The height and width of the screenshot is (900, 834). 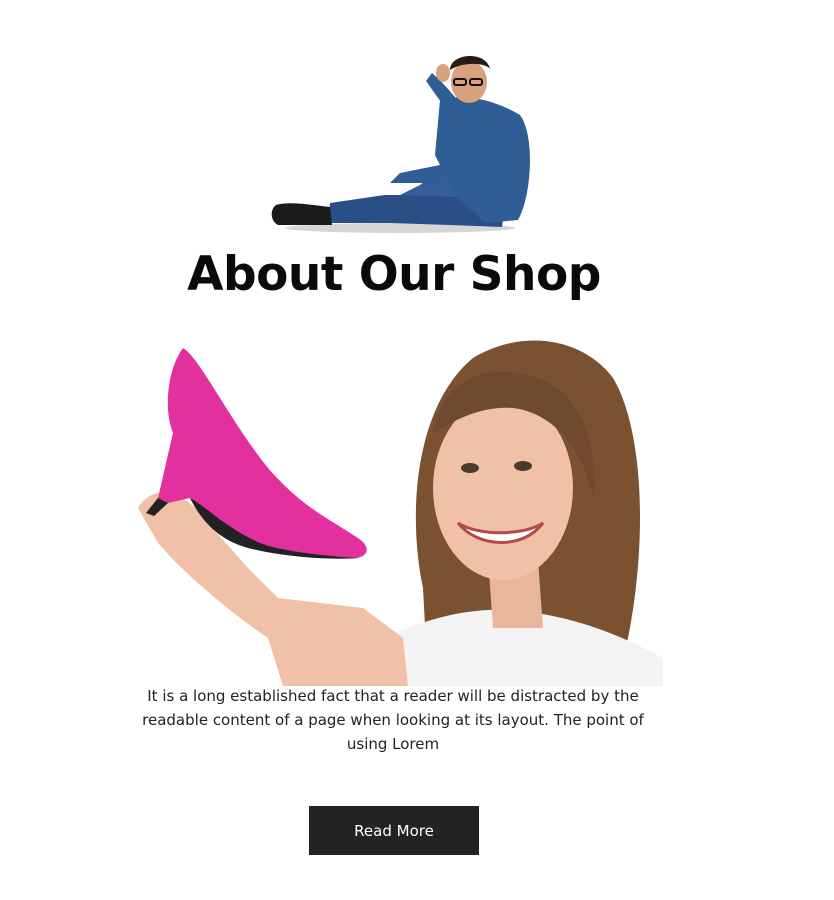 What do you see at coordinates (443, 73) in the screenshot?
I see `man-hand` at bounding box center [443, 73].